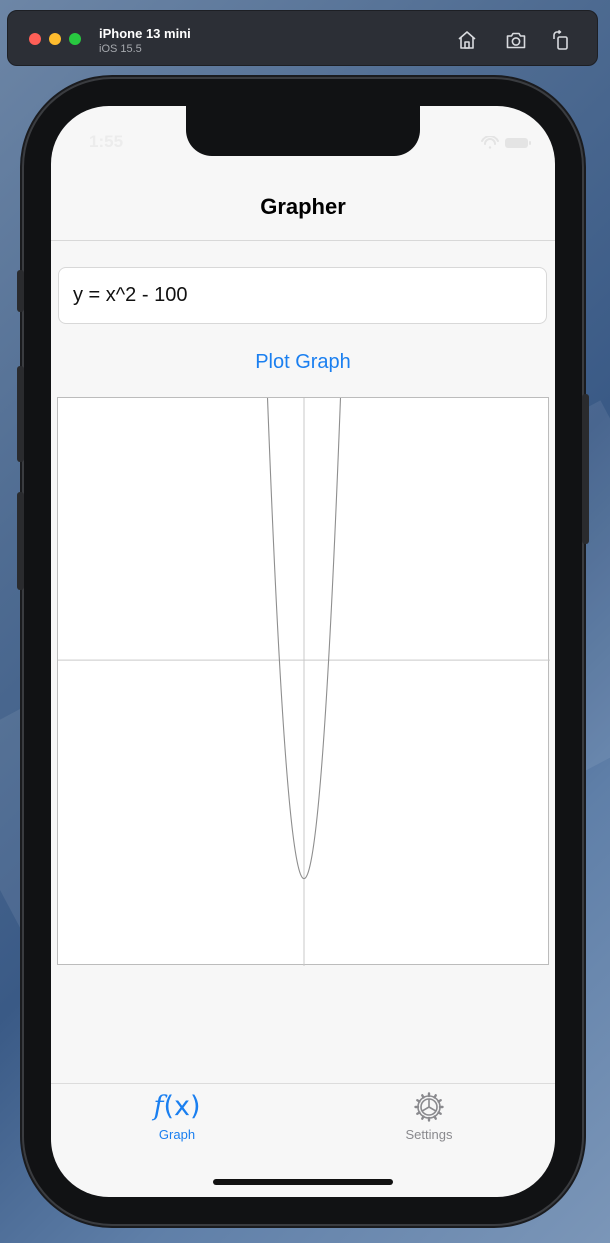 This screenshot has height=1243, width=610. I want to click on tab-graph: f(x) Graph, so click(177, 1122).